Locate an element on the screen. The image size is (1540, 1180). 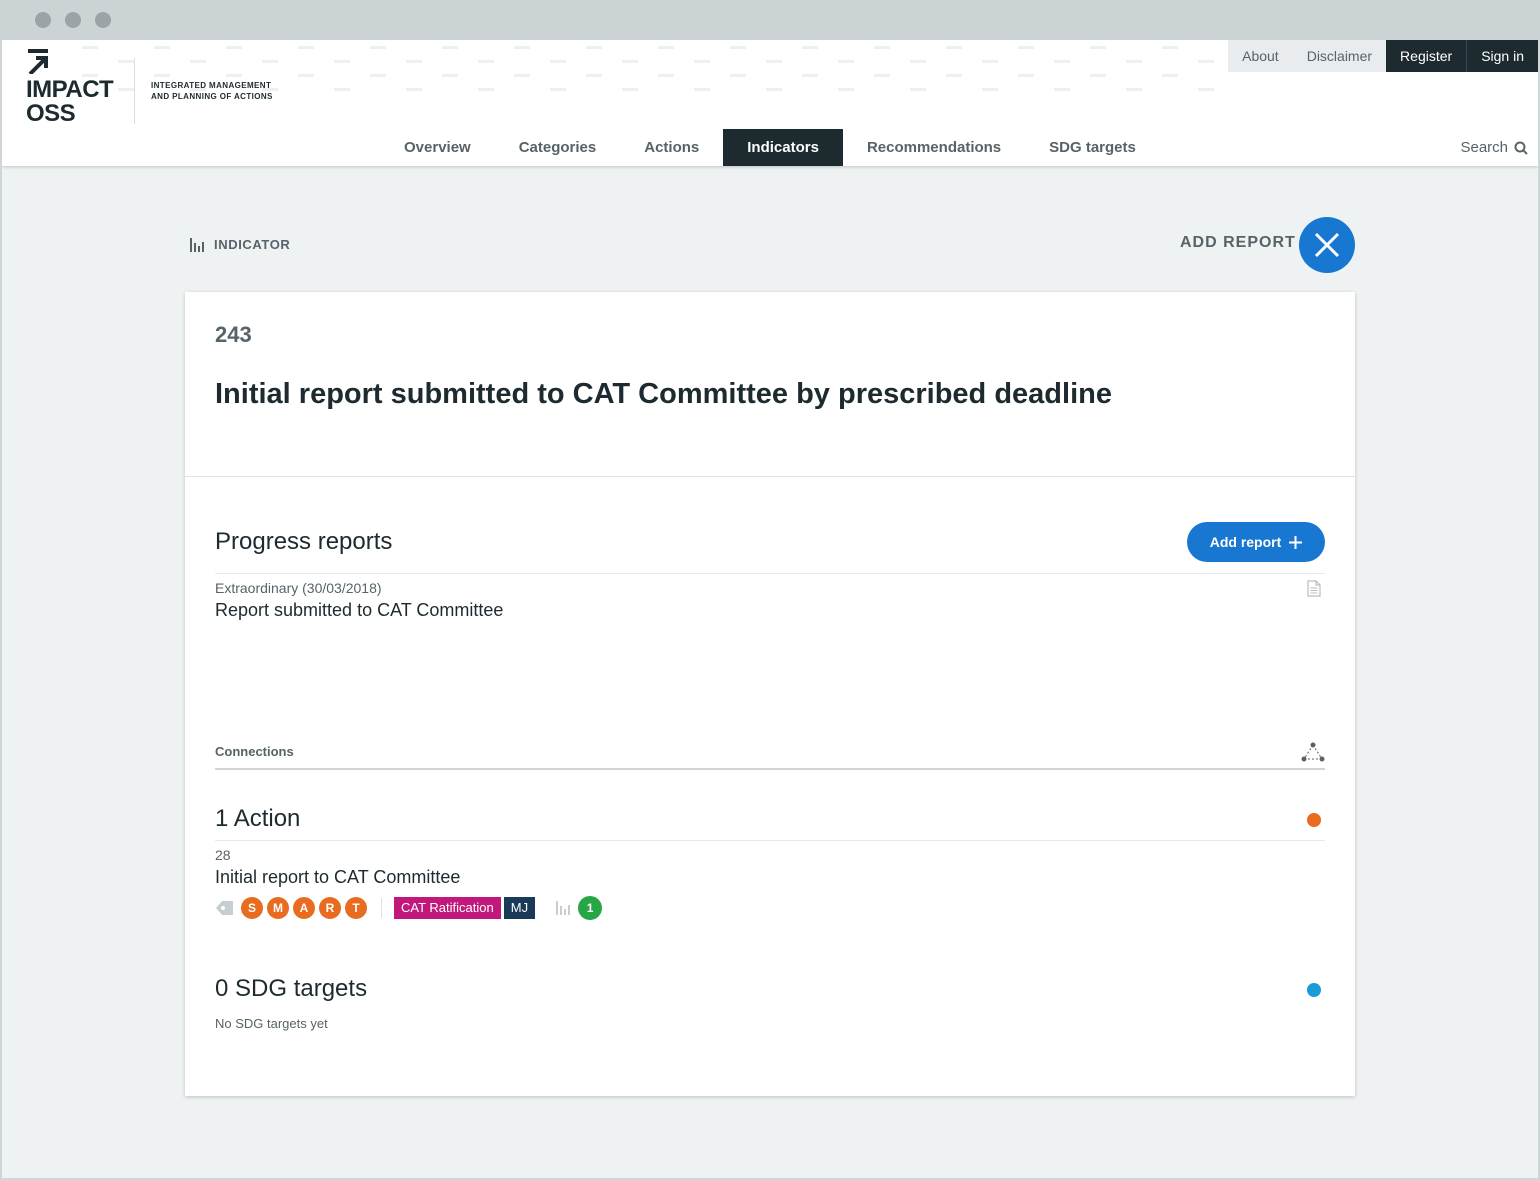
actions-title: 1 Action is located at coordinates (258, 818).